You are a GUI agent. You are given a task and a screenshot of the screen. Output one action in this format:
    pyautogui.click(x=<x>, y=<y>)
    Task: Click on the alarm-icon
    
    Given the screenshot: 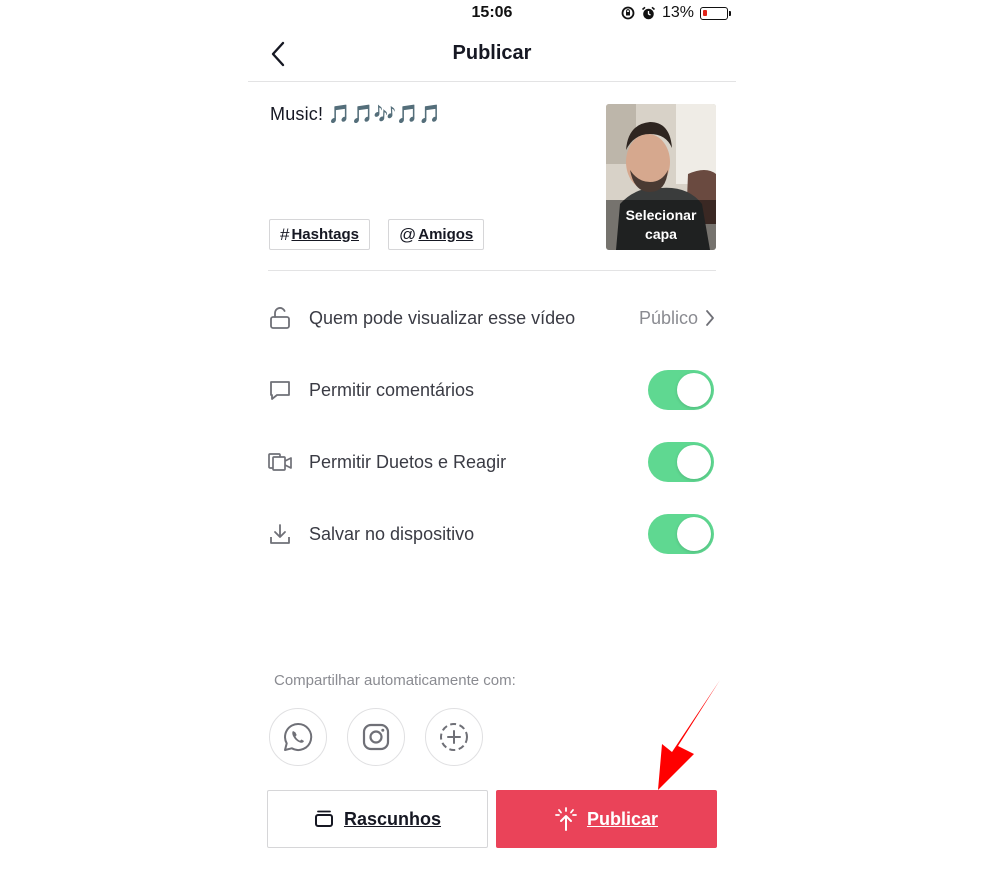 What is the action you would take?
    pyautogui.click(x=648, y=12)
    